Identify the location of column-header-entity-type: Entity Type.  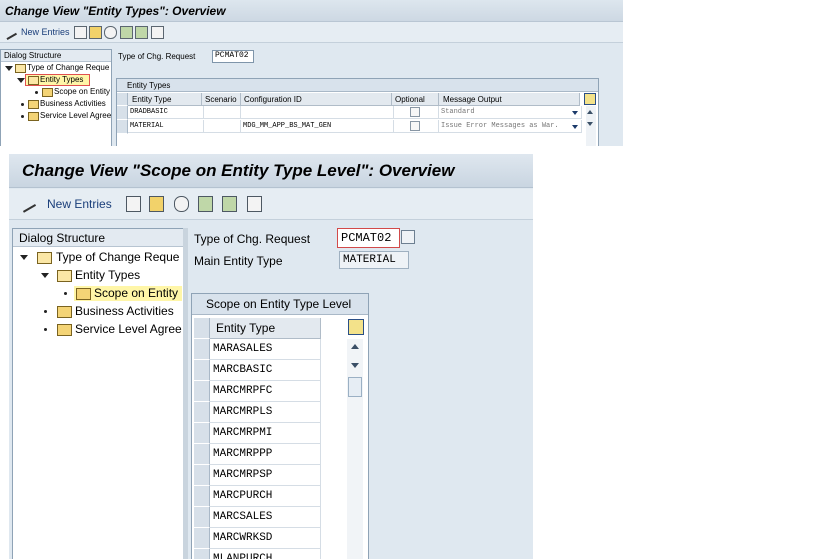
(265, 328).